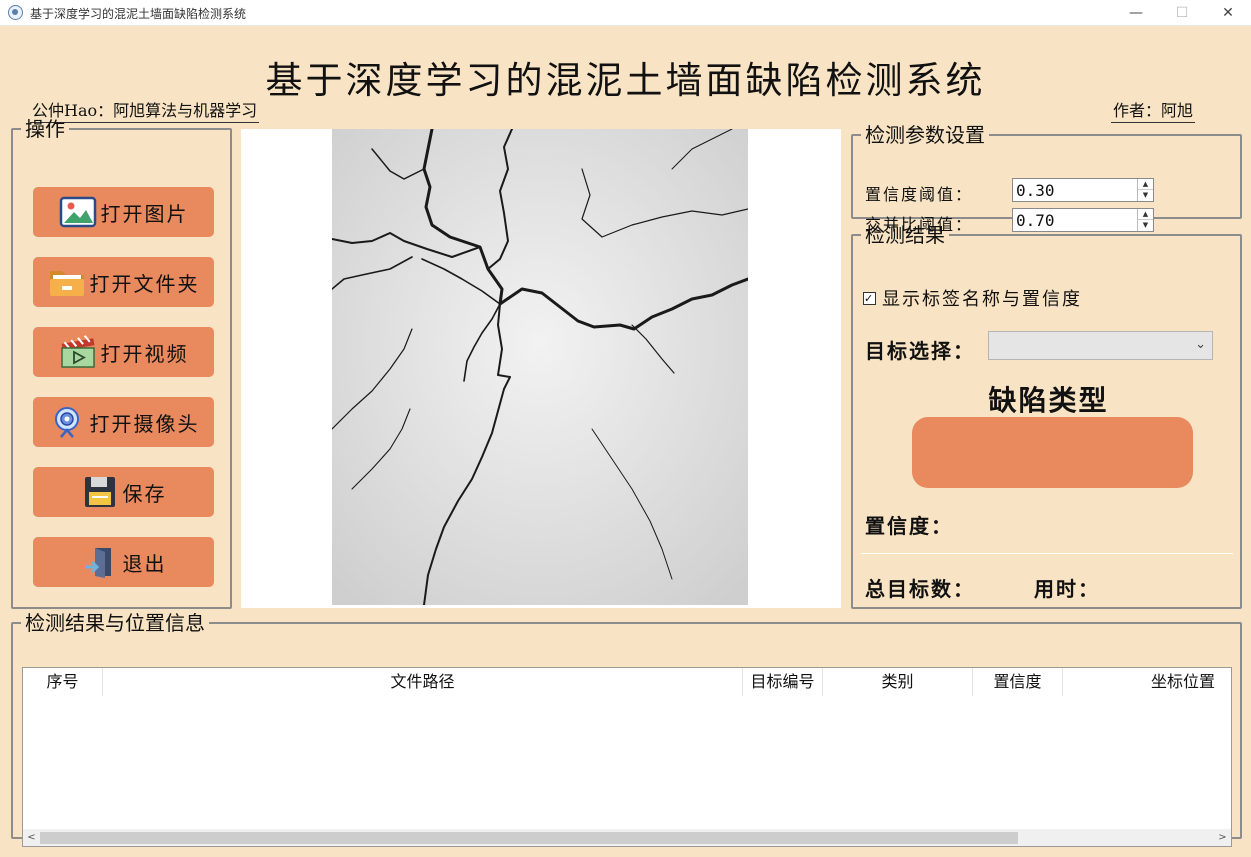 The height and width of the screenshot is (857, 1251). I want to click on target-select-label: 目标选择：, so click(920, 351).